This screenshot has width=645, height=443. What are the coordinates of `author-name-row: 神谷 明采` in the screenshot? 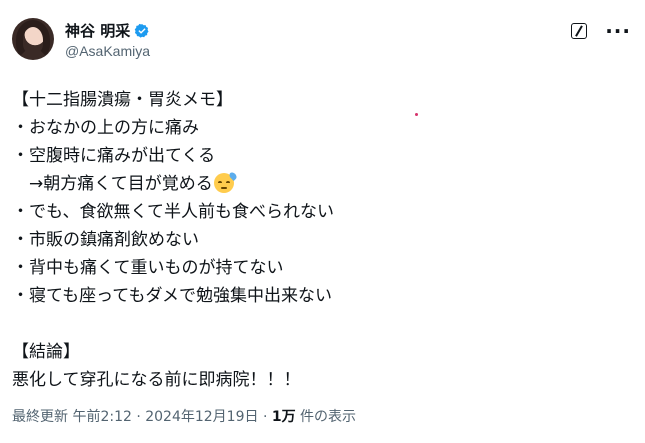 It's located at (107, 30).